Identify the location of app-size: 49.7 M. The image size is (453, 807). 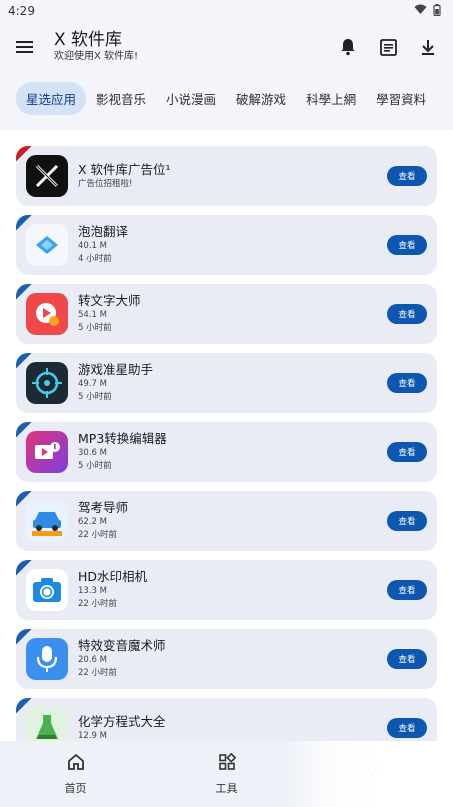
(92, 384).